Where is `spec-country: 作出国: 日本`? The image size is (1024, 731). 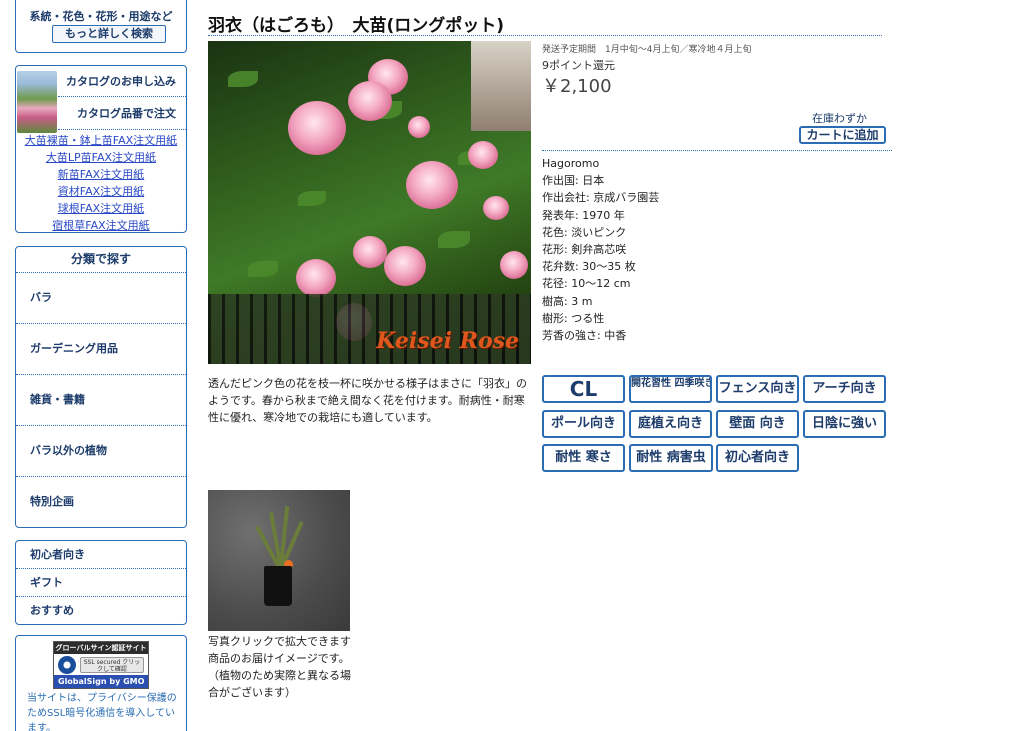 spec-country: 作出国: 日本 is located at coordinates (573, 181).